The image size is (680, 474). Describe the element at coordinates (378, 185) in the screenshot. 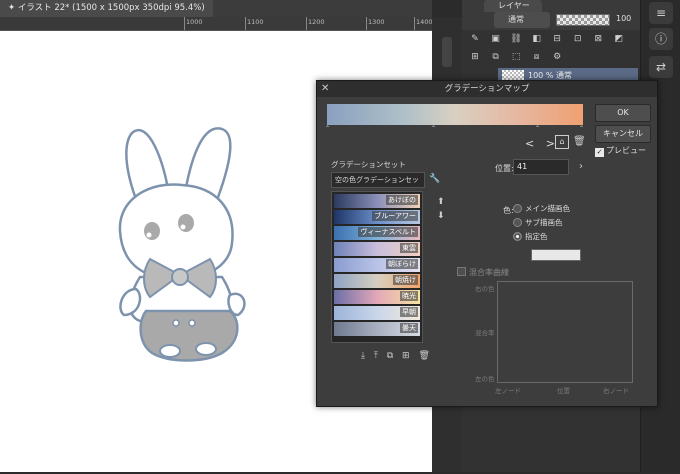

I see `gradient-set-select: 空の色グラデーションセット` at that location.